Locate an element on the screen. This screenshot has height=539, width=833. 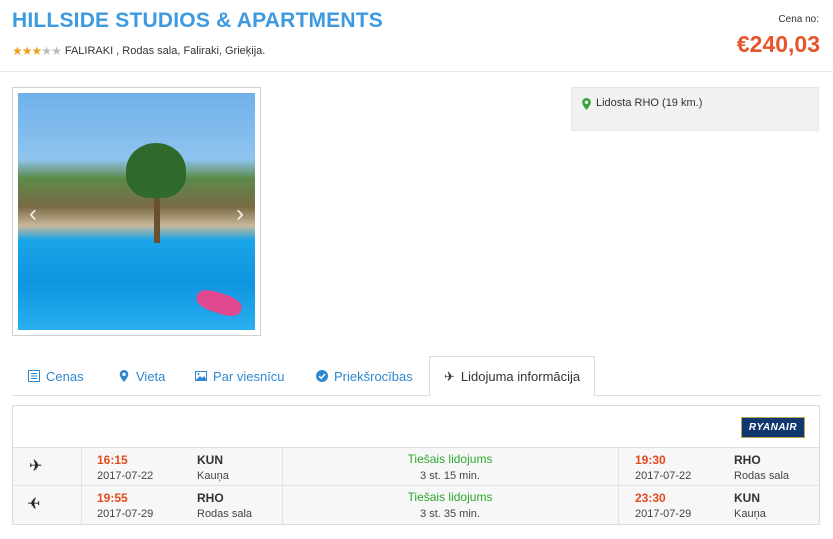
header-divider is located at coordinates (416, 71).